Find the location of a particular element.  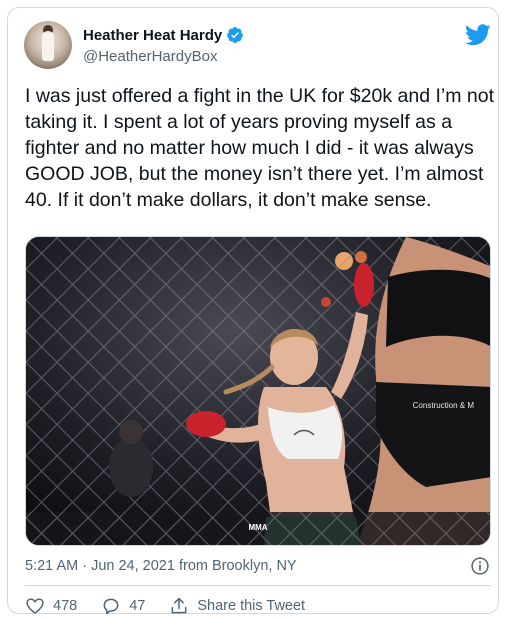

author-name-row: Heather Heat Hardy is located at coordinates (163, 35).